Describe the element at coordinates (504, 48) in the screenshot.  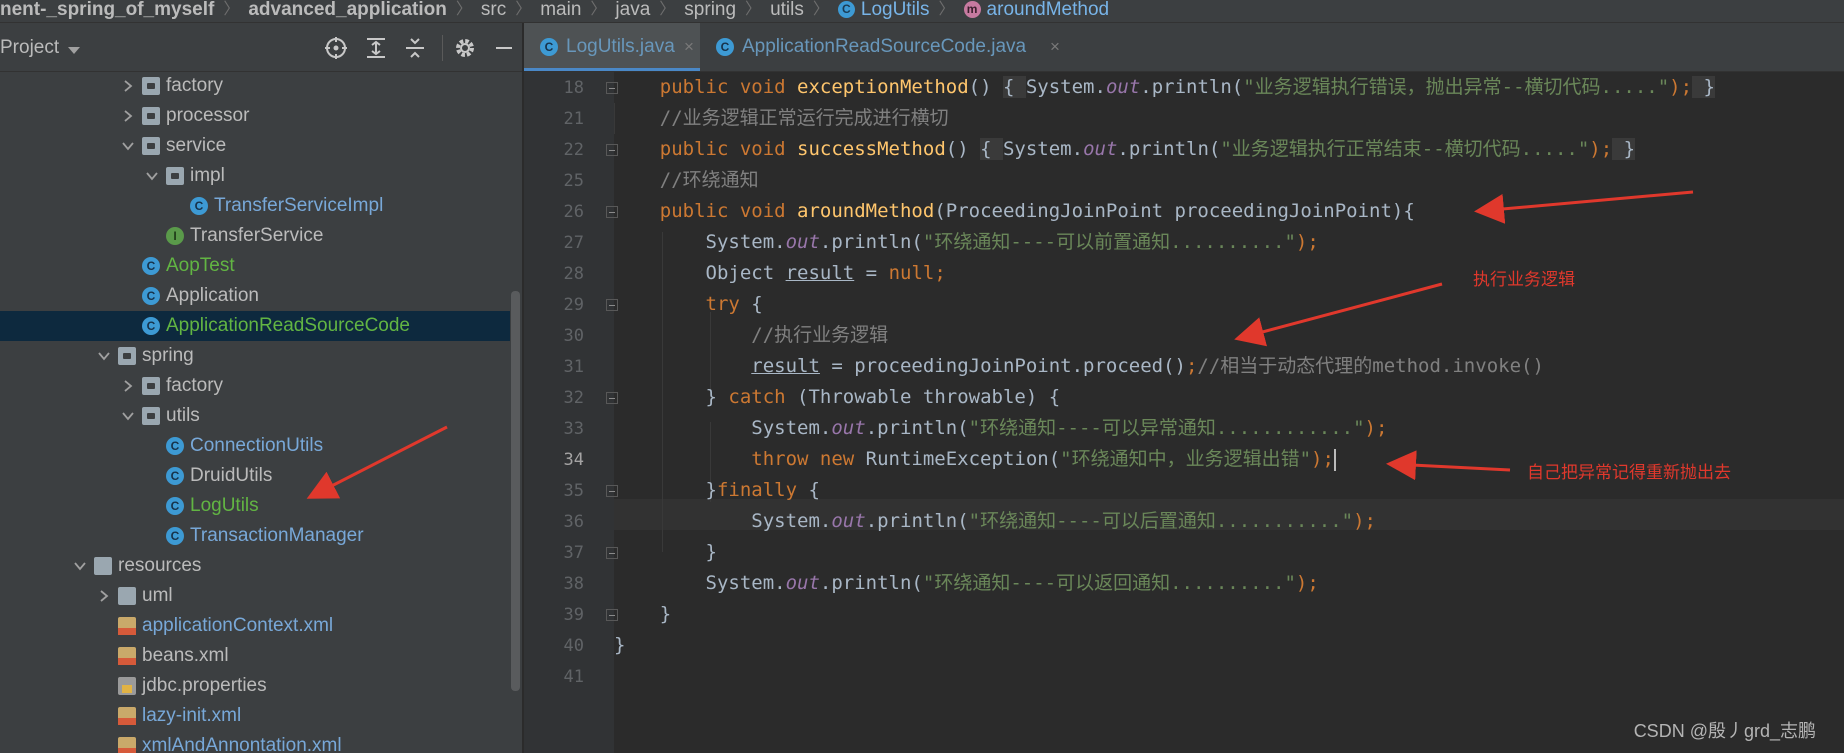
I see `hide-icon` at that location.